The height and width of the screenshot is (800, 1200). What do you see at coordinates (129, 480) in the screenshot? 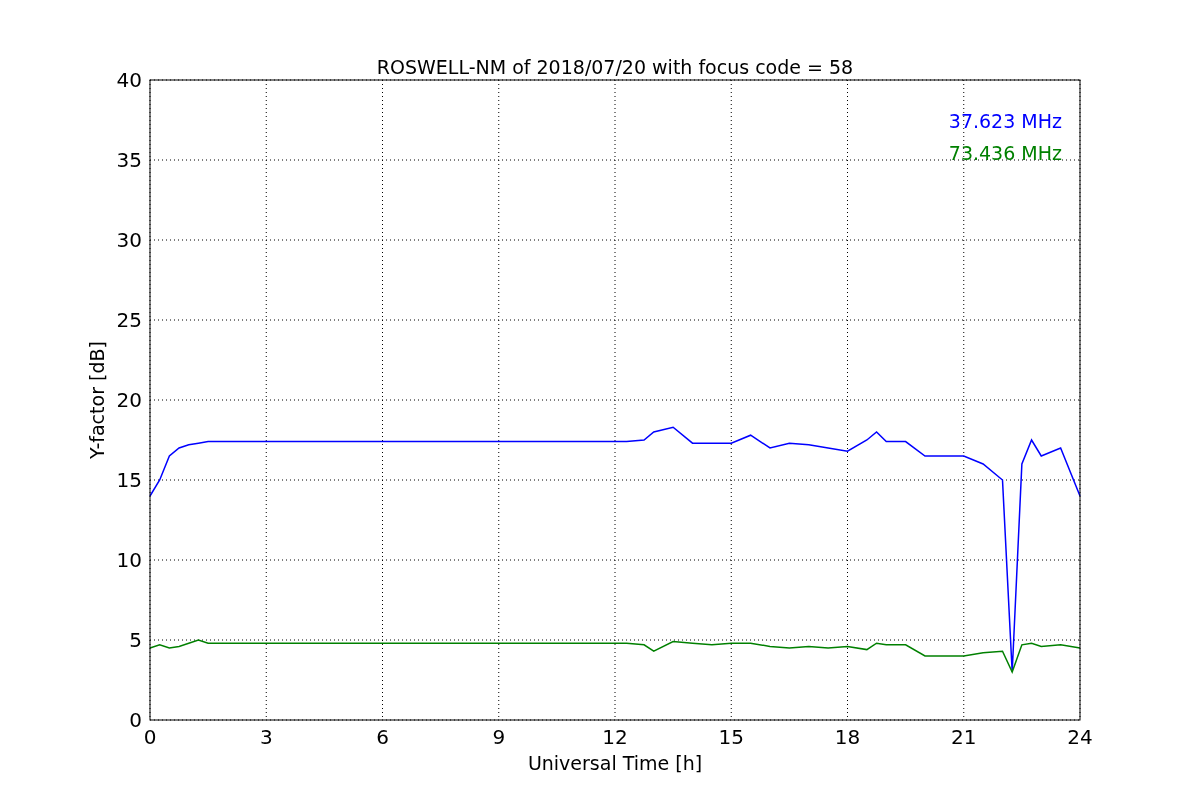
I see `y-tick-label: 15` at bounding box center [129, 480].